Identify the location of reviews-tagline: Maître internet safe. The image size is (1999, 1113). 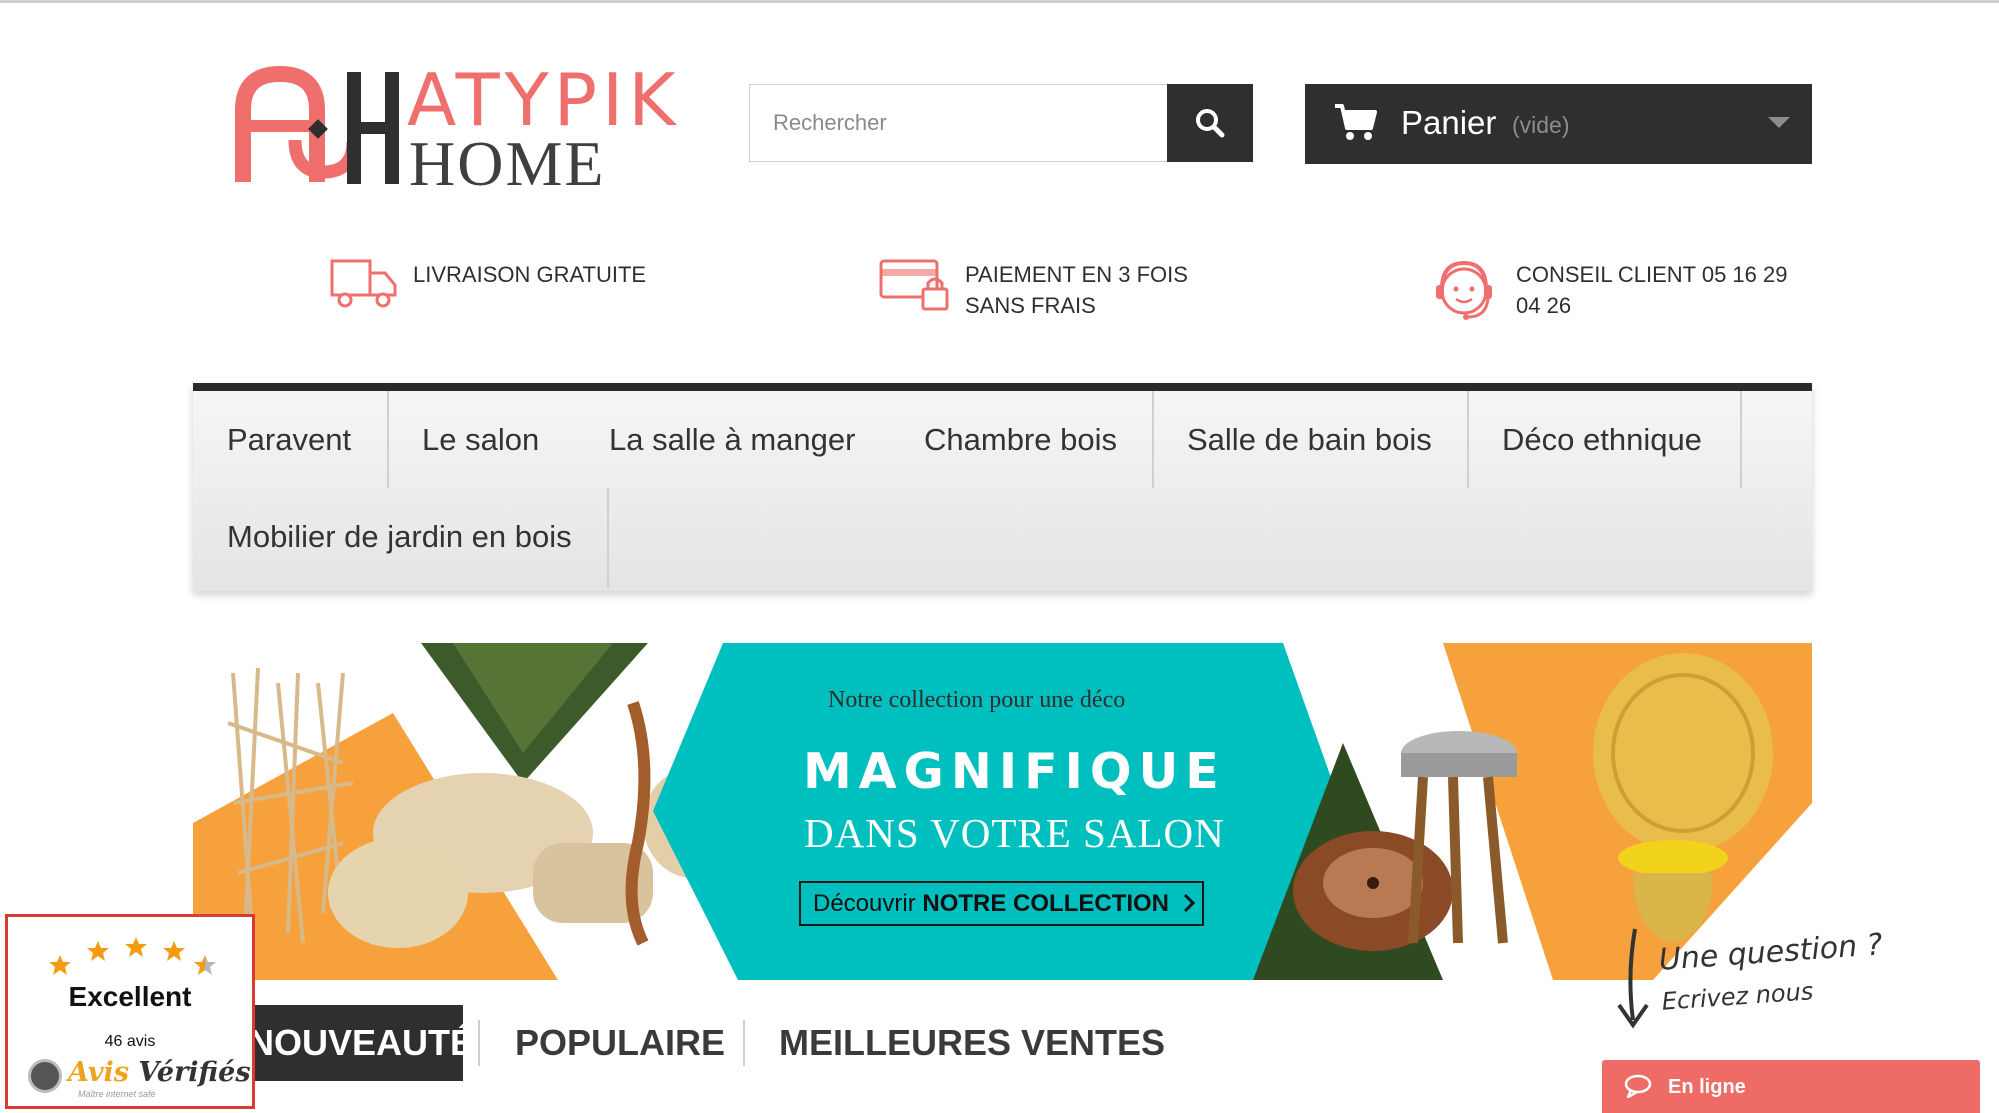
(117, 1094).